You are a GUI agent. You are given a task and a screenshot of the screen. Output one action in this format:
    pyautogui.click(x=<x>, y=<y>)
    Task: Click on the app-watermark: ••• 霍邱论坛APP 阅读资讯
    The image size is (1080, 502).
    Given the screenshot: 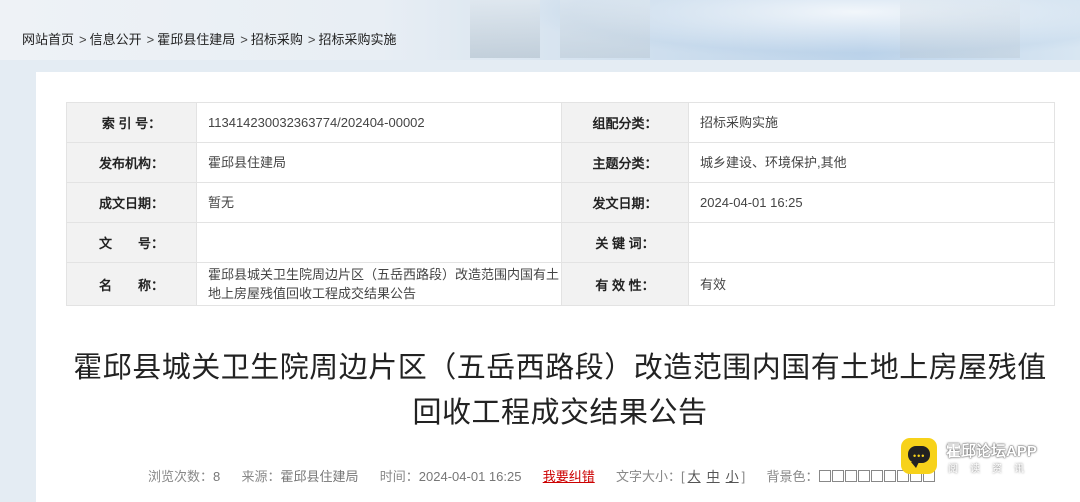 What is the action you would take?
    pyautogui.click(x=989, y=464)
    